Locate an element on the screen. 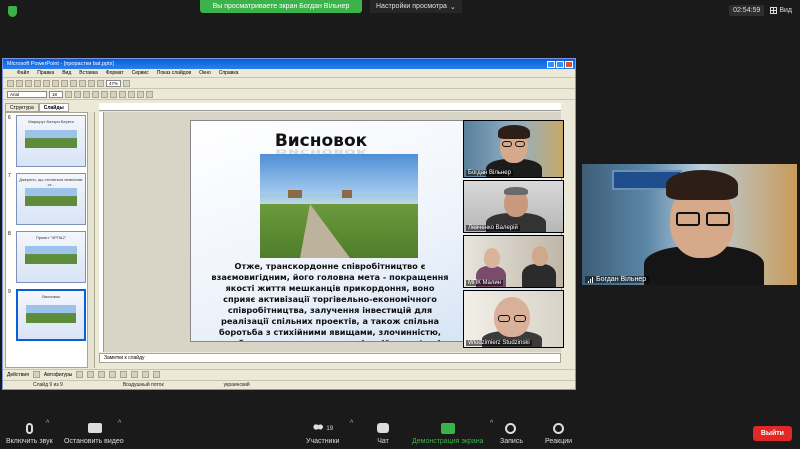 Image resolution: width=800 pixels, height=449 pixels. oval-icon is located at coordinates (113, 374).